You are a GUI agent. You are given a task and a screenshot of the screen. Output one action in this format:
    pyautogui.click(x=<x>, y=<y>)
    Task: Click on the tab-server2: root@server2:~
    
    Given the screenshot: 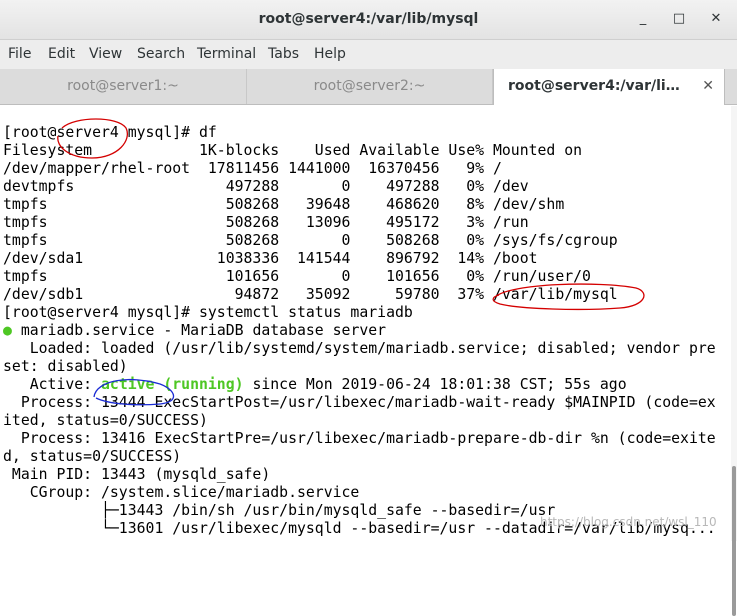 What is the action you would take?
    pyautogui.click(x=370, y=86)
    